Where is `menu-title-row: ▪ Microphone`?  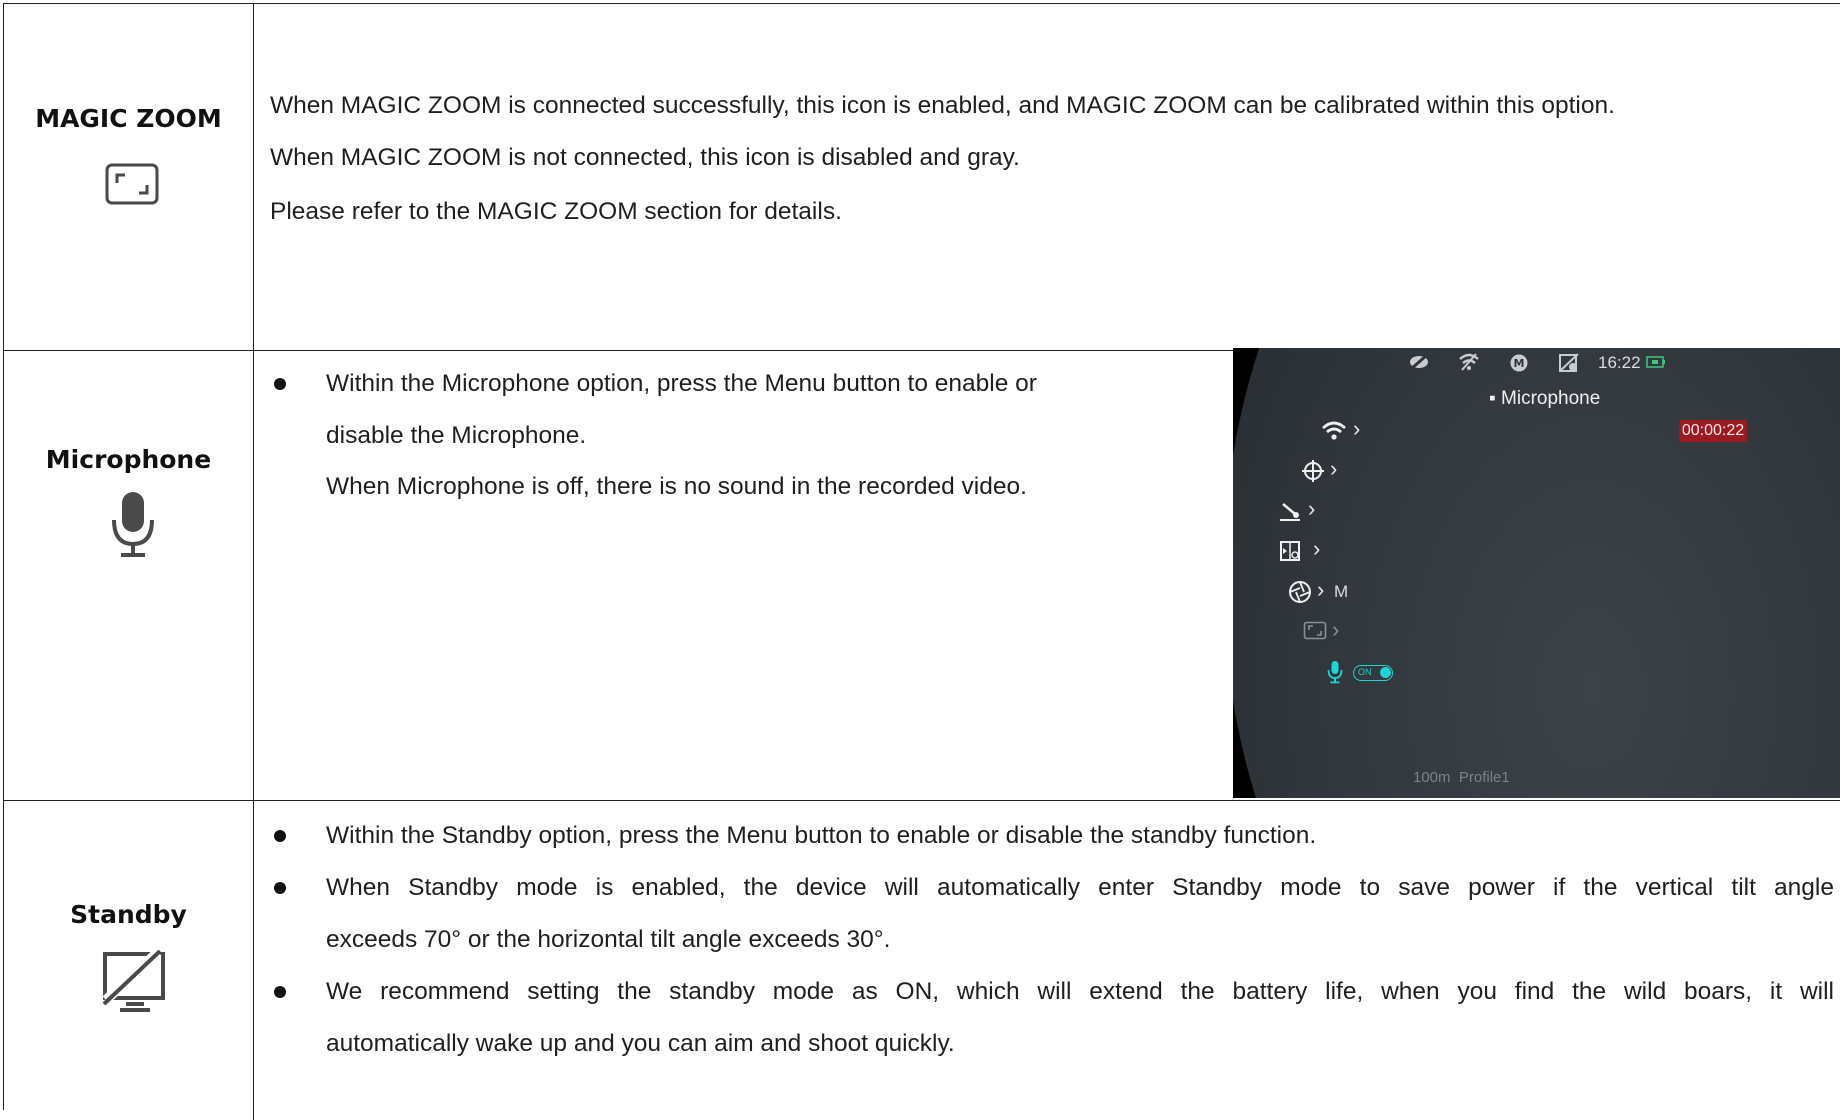 menu-title-row: ▪ Microphone is located at coordinates (1544, 399).